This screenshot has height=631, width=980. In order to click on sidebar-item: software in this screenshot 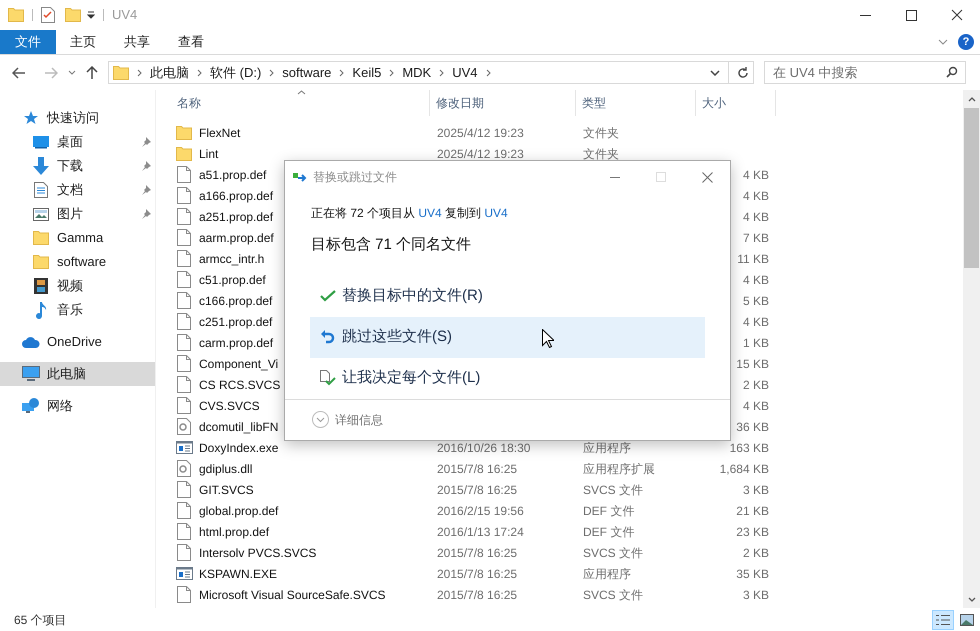, I will do `click(77, 262)`.